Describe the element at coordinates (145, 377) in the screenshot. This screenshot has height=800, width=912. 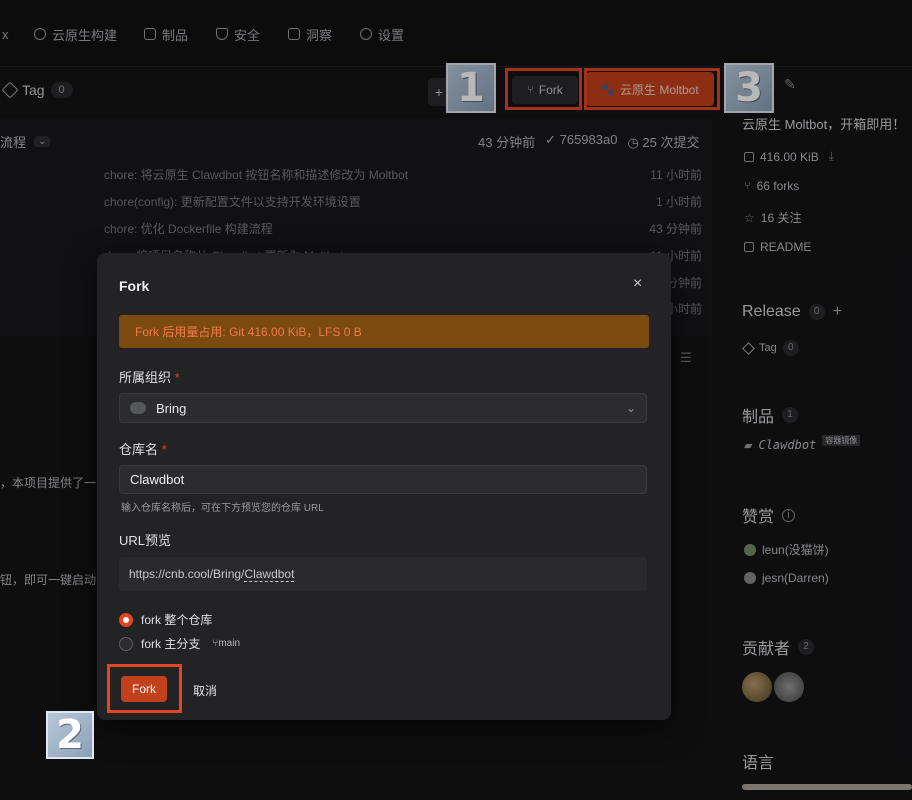
I see `org-label-text: 所属组织` at that location.